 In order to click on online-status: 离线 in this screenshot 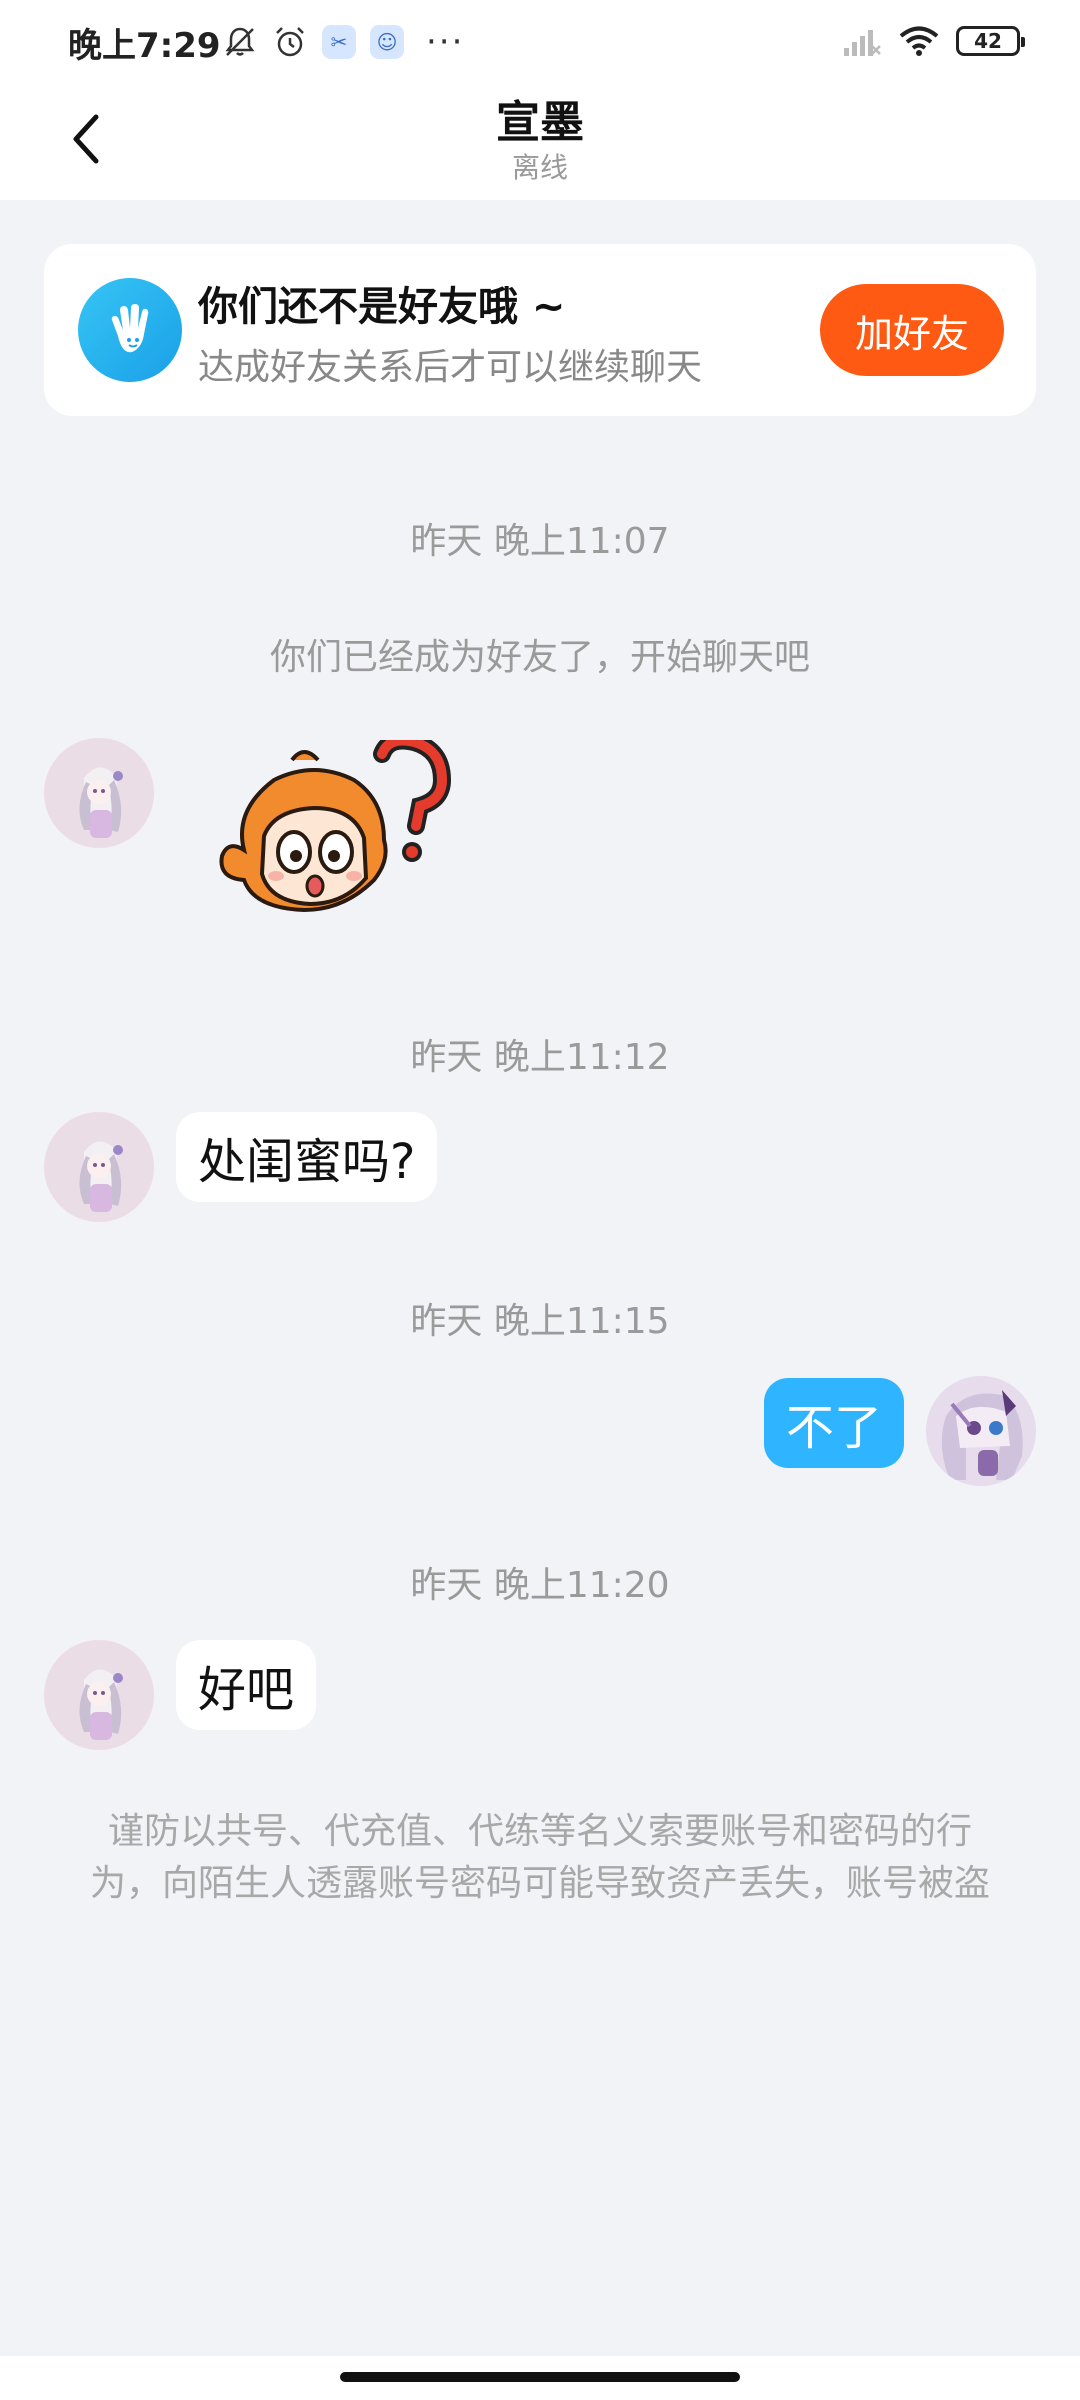, I will do `click(539, 167)`.